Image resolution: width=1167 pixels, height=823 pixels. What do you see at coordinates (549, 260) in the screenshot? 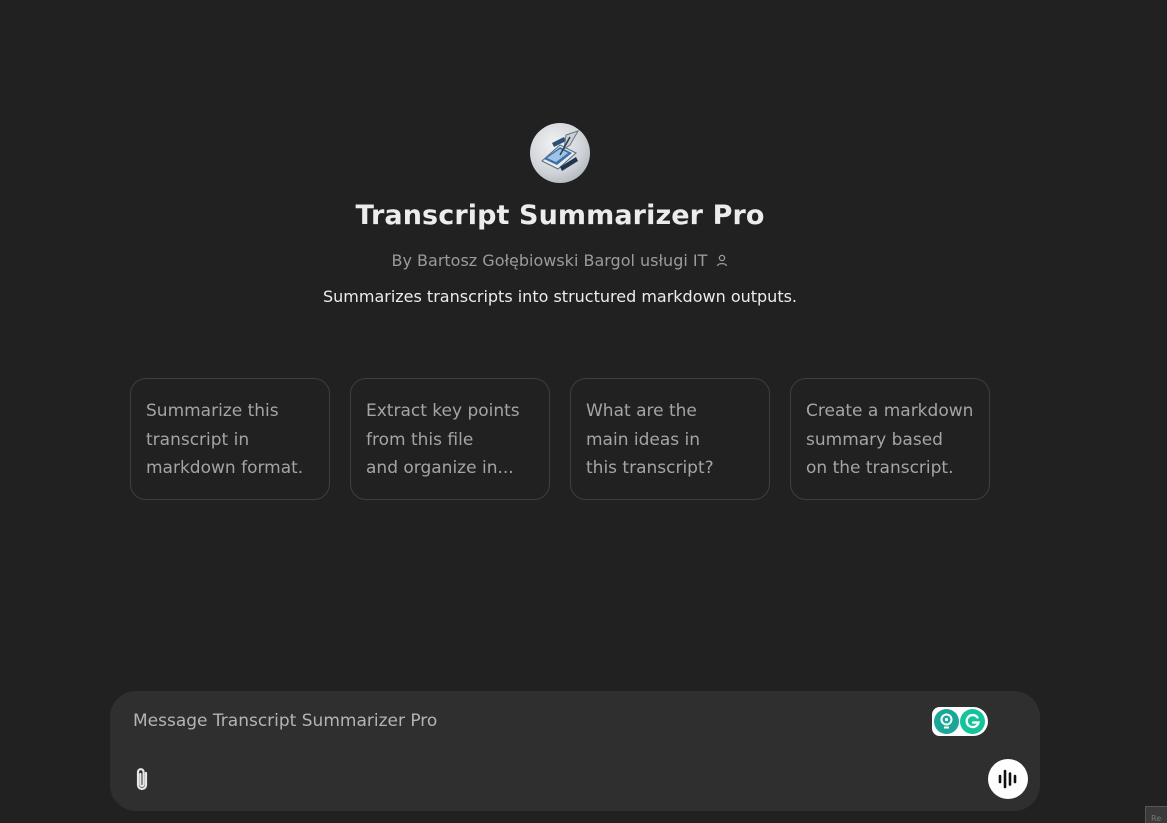
I see `author-label: By Bartosz Gołębiowski Bargol usługi IT` at bounding box center [549, 260].